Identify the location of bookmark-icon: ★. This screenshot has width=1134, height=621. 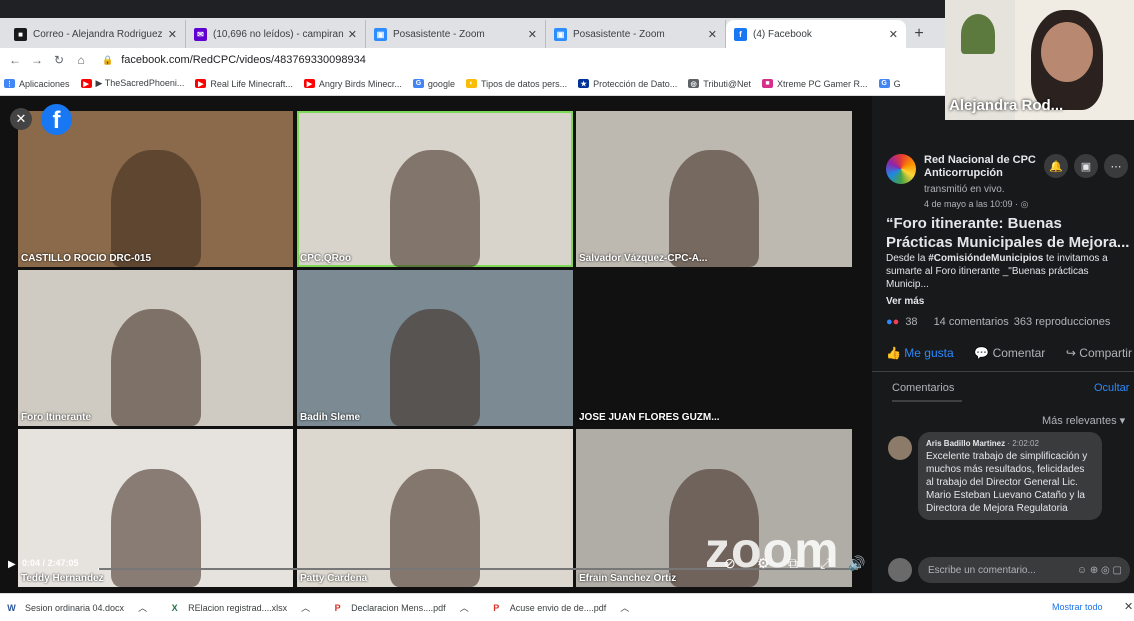
(584, 83).